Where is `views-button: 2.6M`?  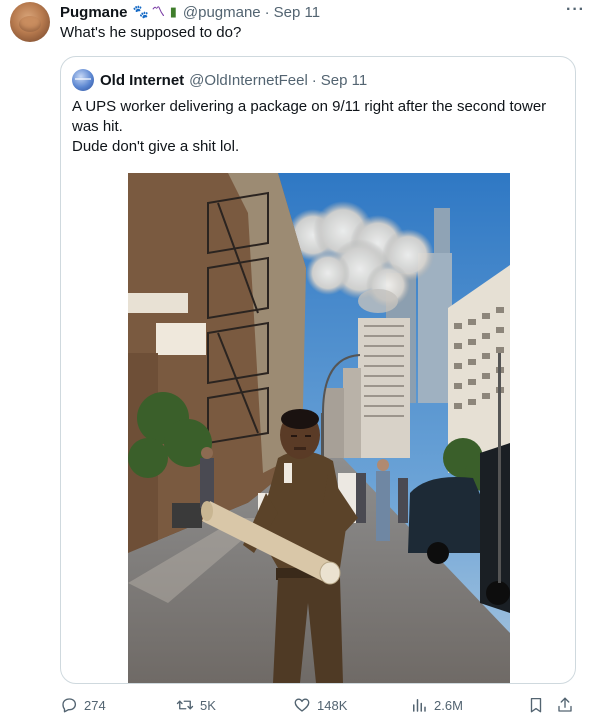
views-button: 2.6M is located at coordinates (436, 705).